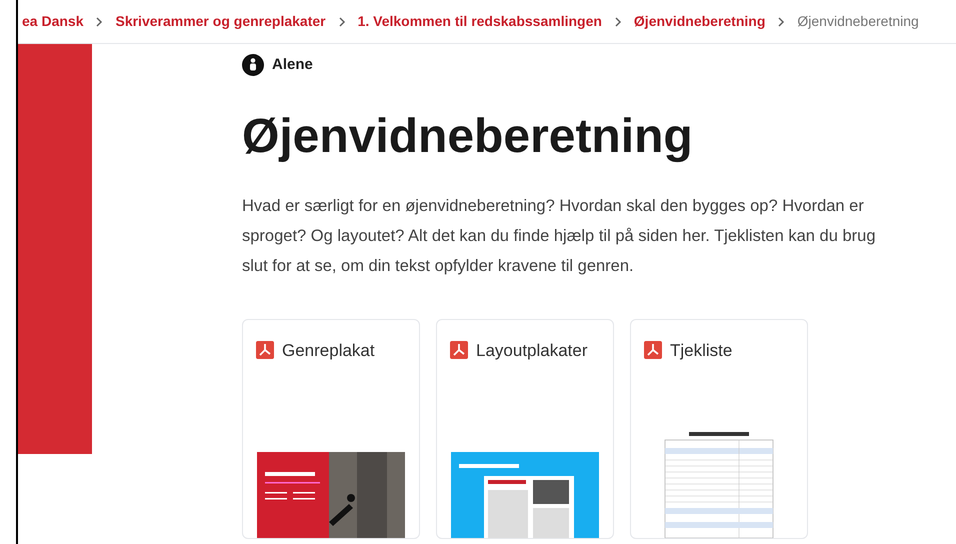  Describe the element at coordinates (468, 136) in the screenshot. I see `page-title: Øjenvidneberetning` at that location.